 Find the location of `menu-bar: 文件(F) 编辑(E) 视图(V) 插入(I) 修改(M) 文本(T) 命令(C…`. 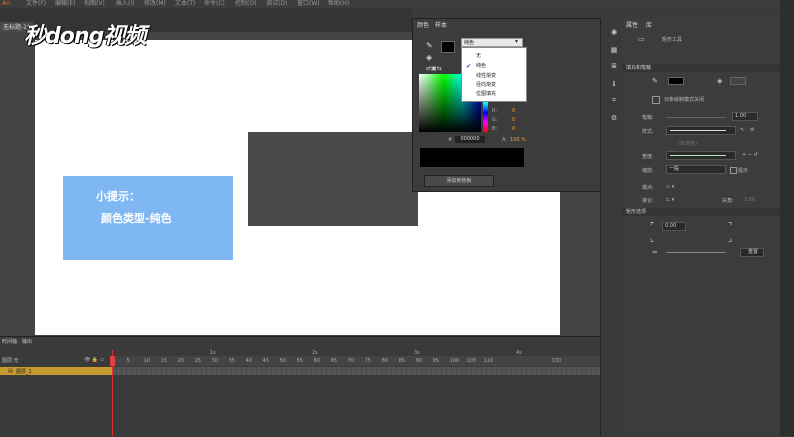

menu-bar: 文件(F) 编辑(E) 视图(V) 插入(I) 修改(M) 文本(T) 命令(C… is located at coordinates (397, 4).